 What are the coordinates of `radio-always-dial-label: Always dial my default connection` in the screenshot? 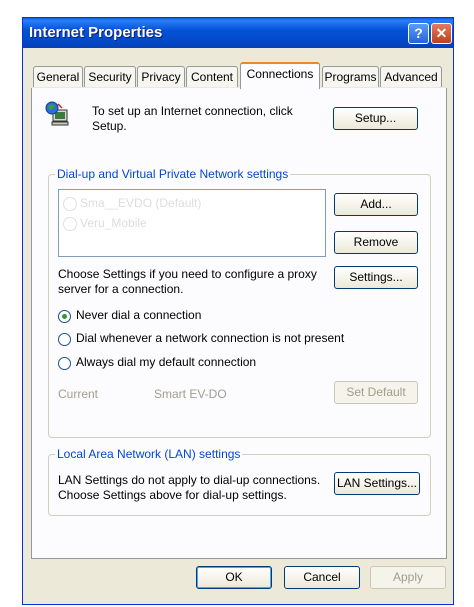 It's located at (166, 362).